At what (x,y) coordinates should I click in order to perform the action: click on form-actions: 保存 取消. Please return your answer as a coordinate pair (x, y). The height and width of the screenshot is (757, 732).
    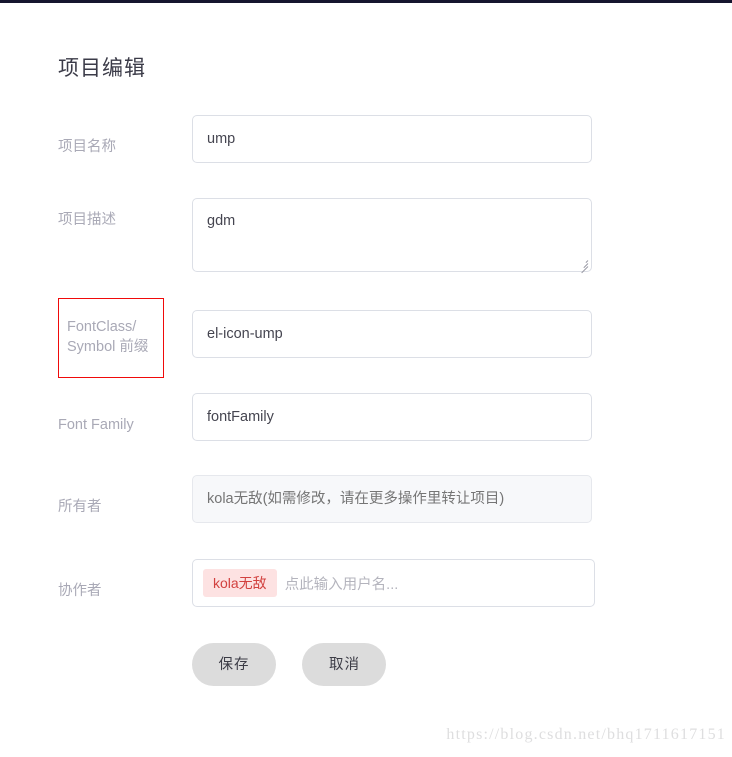
    Looking at the image, I should click on (300, 664).